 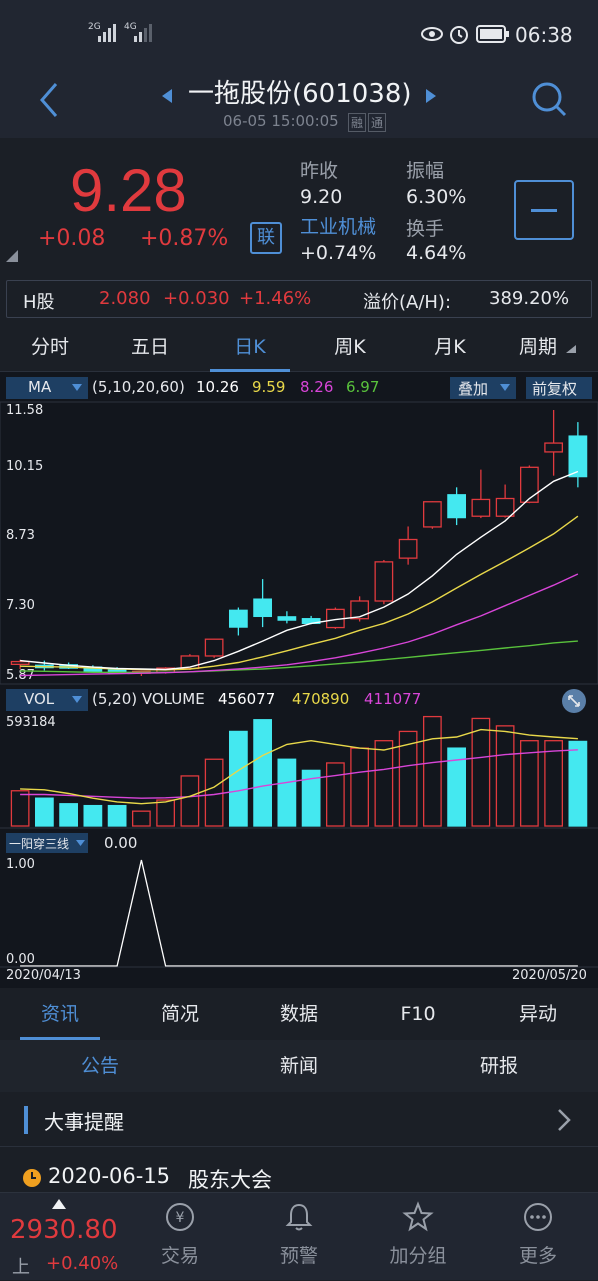 What do you see at coordinates (300, 94) in the screenshot?
I see `stock-title: 一拖股份(601038)` at bounding box center [300, 94].